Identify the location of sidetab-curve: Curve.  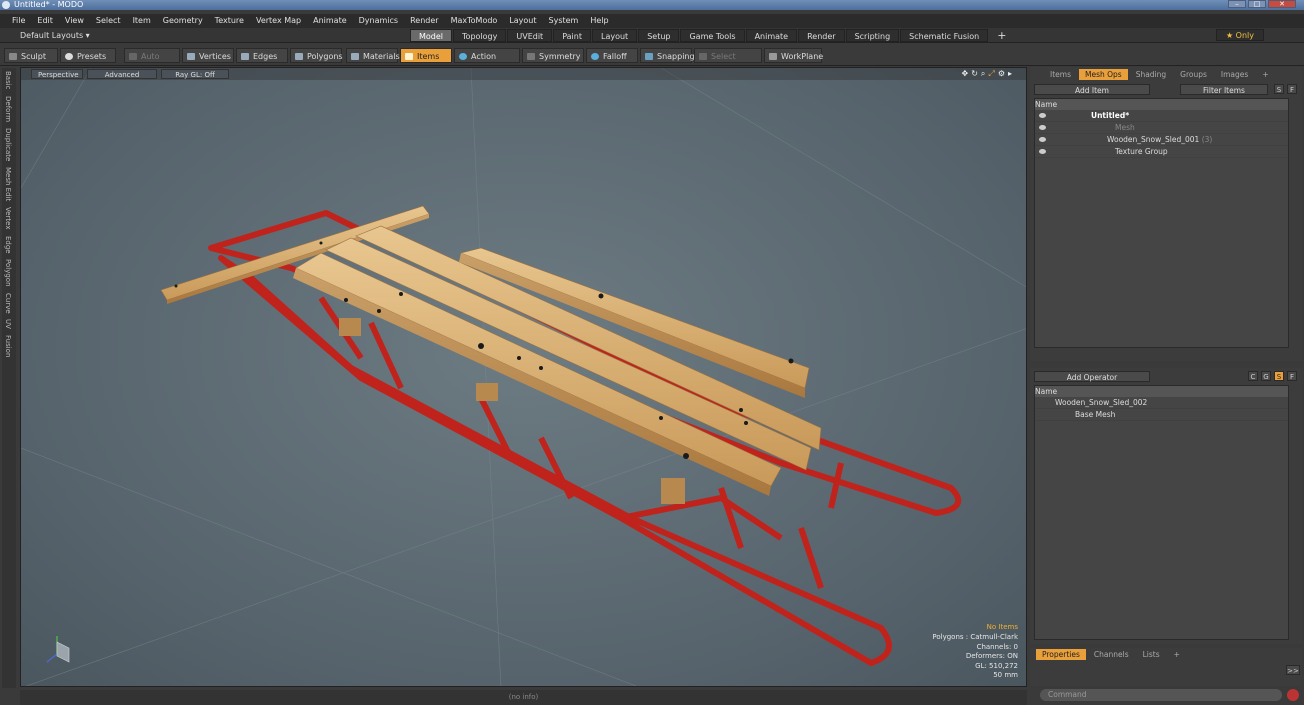
(8, 303).